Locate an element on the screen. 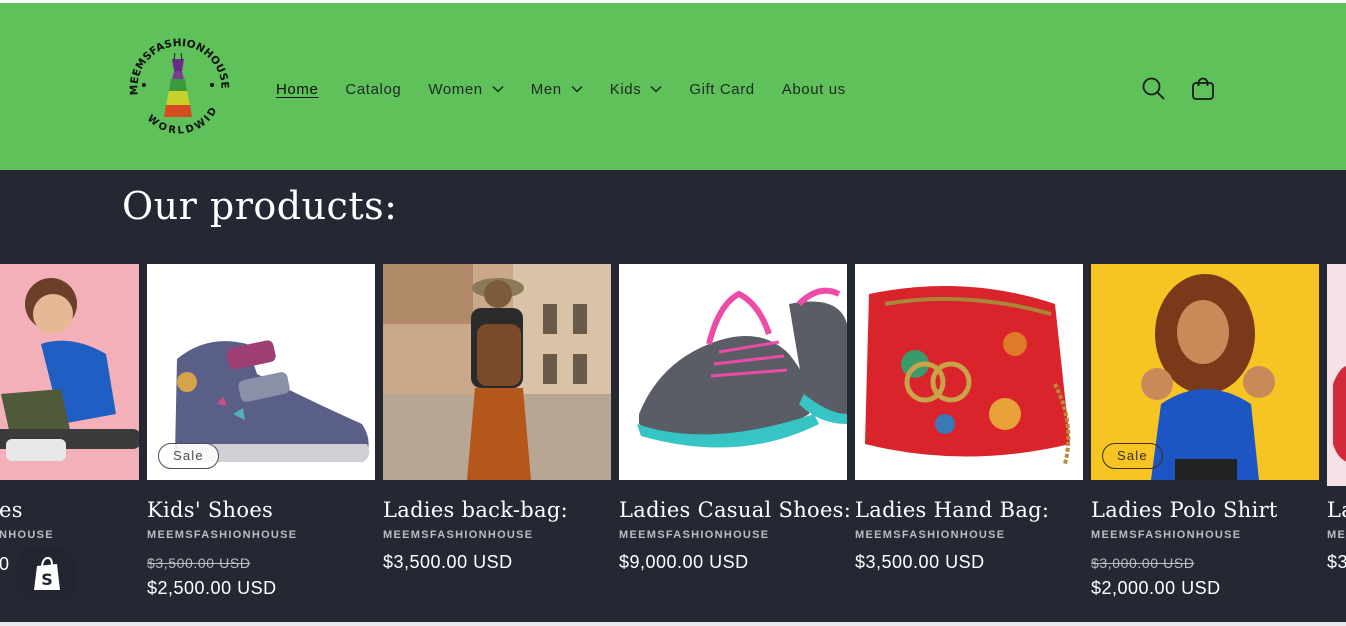 Image resolution: width=1346 pixels, height=626 pixels. store-logo: MEEMSFASHIONHOUSE WORLDWIDE is located at coordinates (178, 89).